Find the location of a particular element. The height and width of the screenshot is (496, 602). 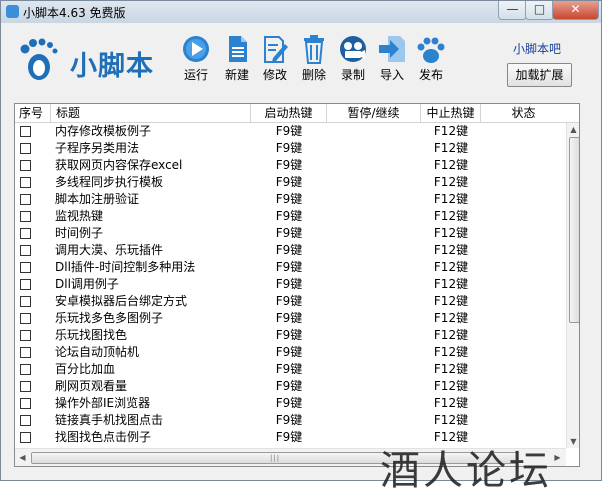

edit-button: 修改 is located at coordinates (275, 58).